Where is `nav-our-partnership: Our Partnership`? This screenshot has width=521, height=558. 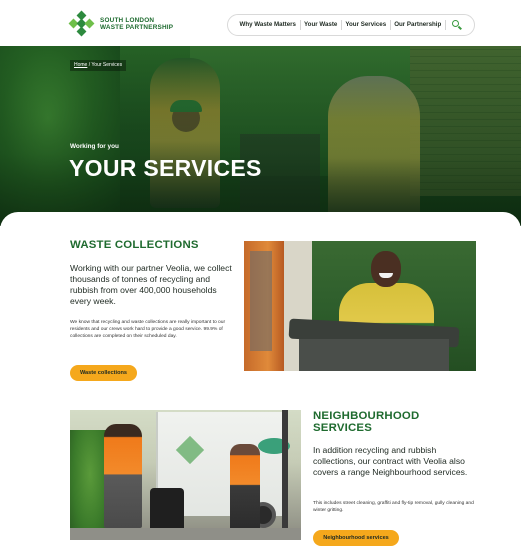 nav-our-partnership: Our Partnership is located at coordinates (418, 25).